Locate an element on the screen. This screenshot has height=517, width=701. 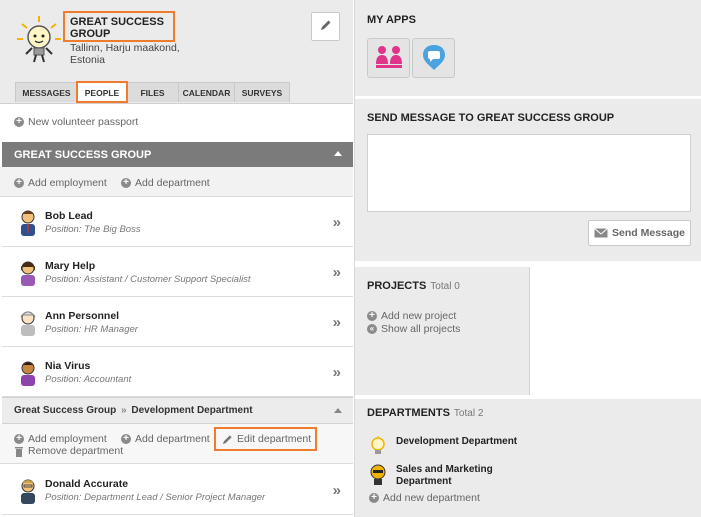
edit-org-button is located at coordinates (325, 26).